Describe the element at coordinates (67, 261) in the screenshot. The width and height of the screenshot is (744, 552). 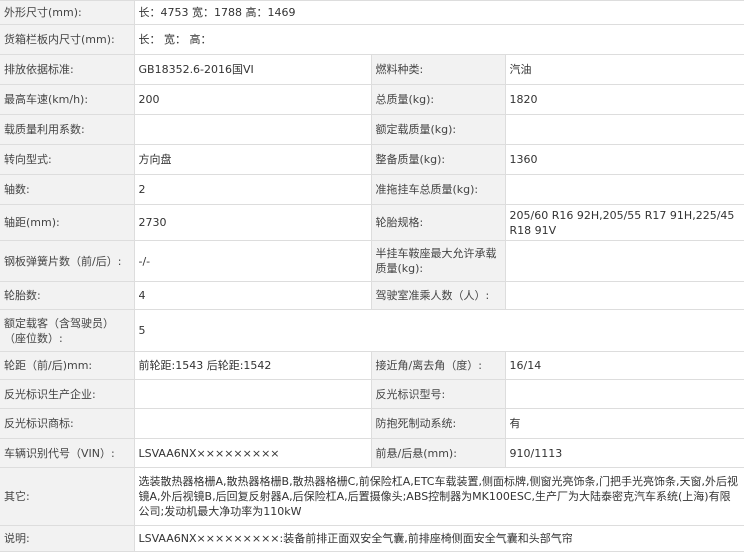
I see `spec-label: 钢板弹簧片数（前/后）:` at that location.